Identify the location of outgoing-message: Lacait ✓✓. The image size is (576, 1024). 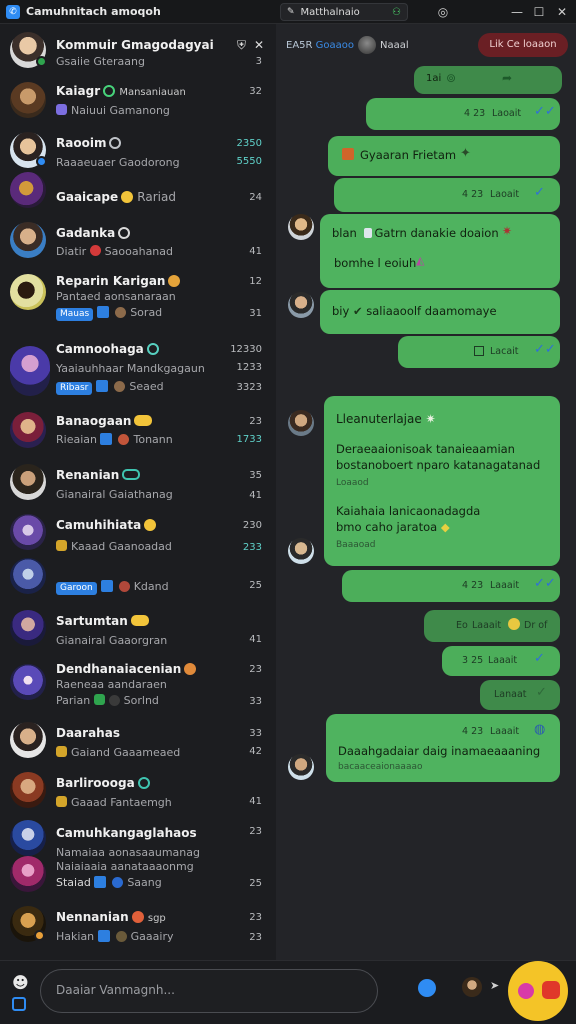
(479, 352).